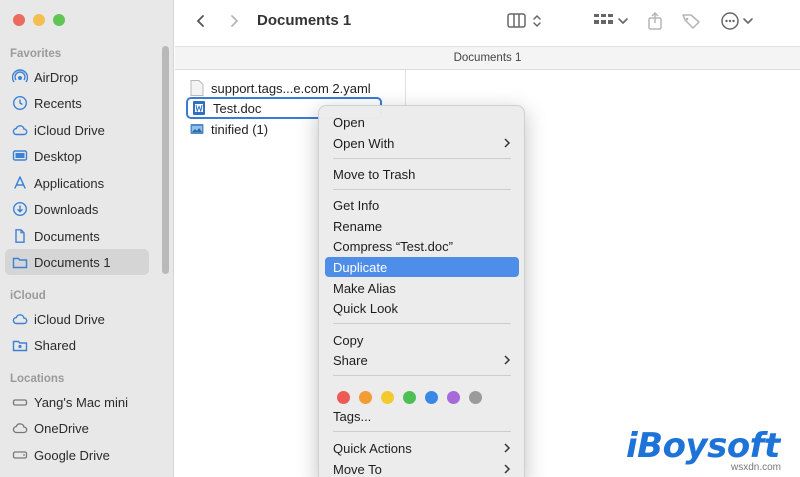 The image size is (800, 477). Describe the element at coordinates (387, 397) in the screenshot. I see `tag-color-yellow` at that location.